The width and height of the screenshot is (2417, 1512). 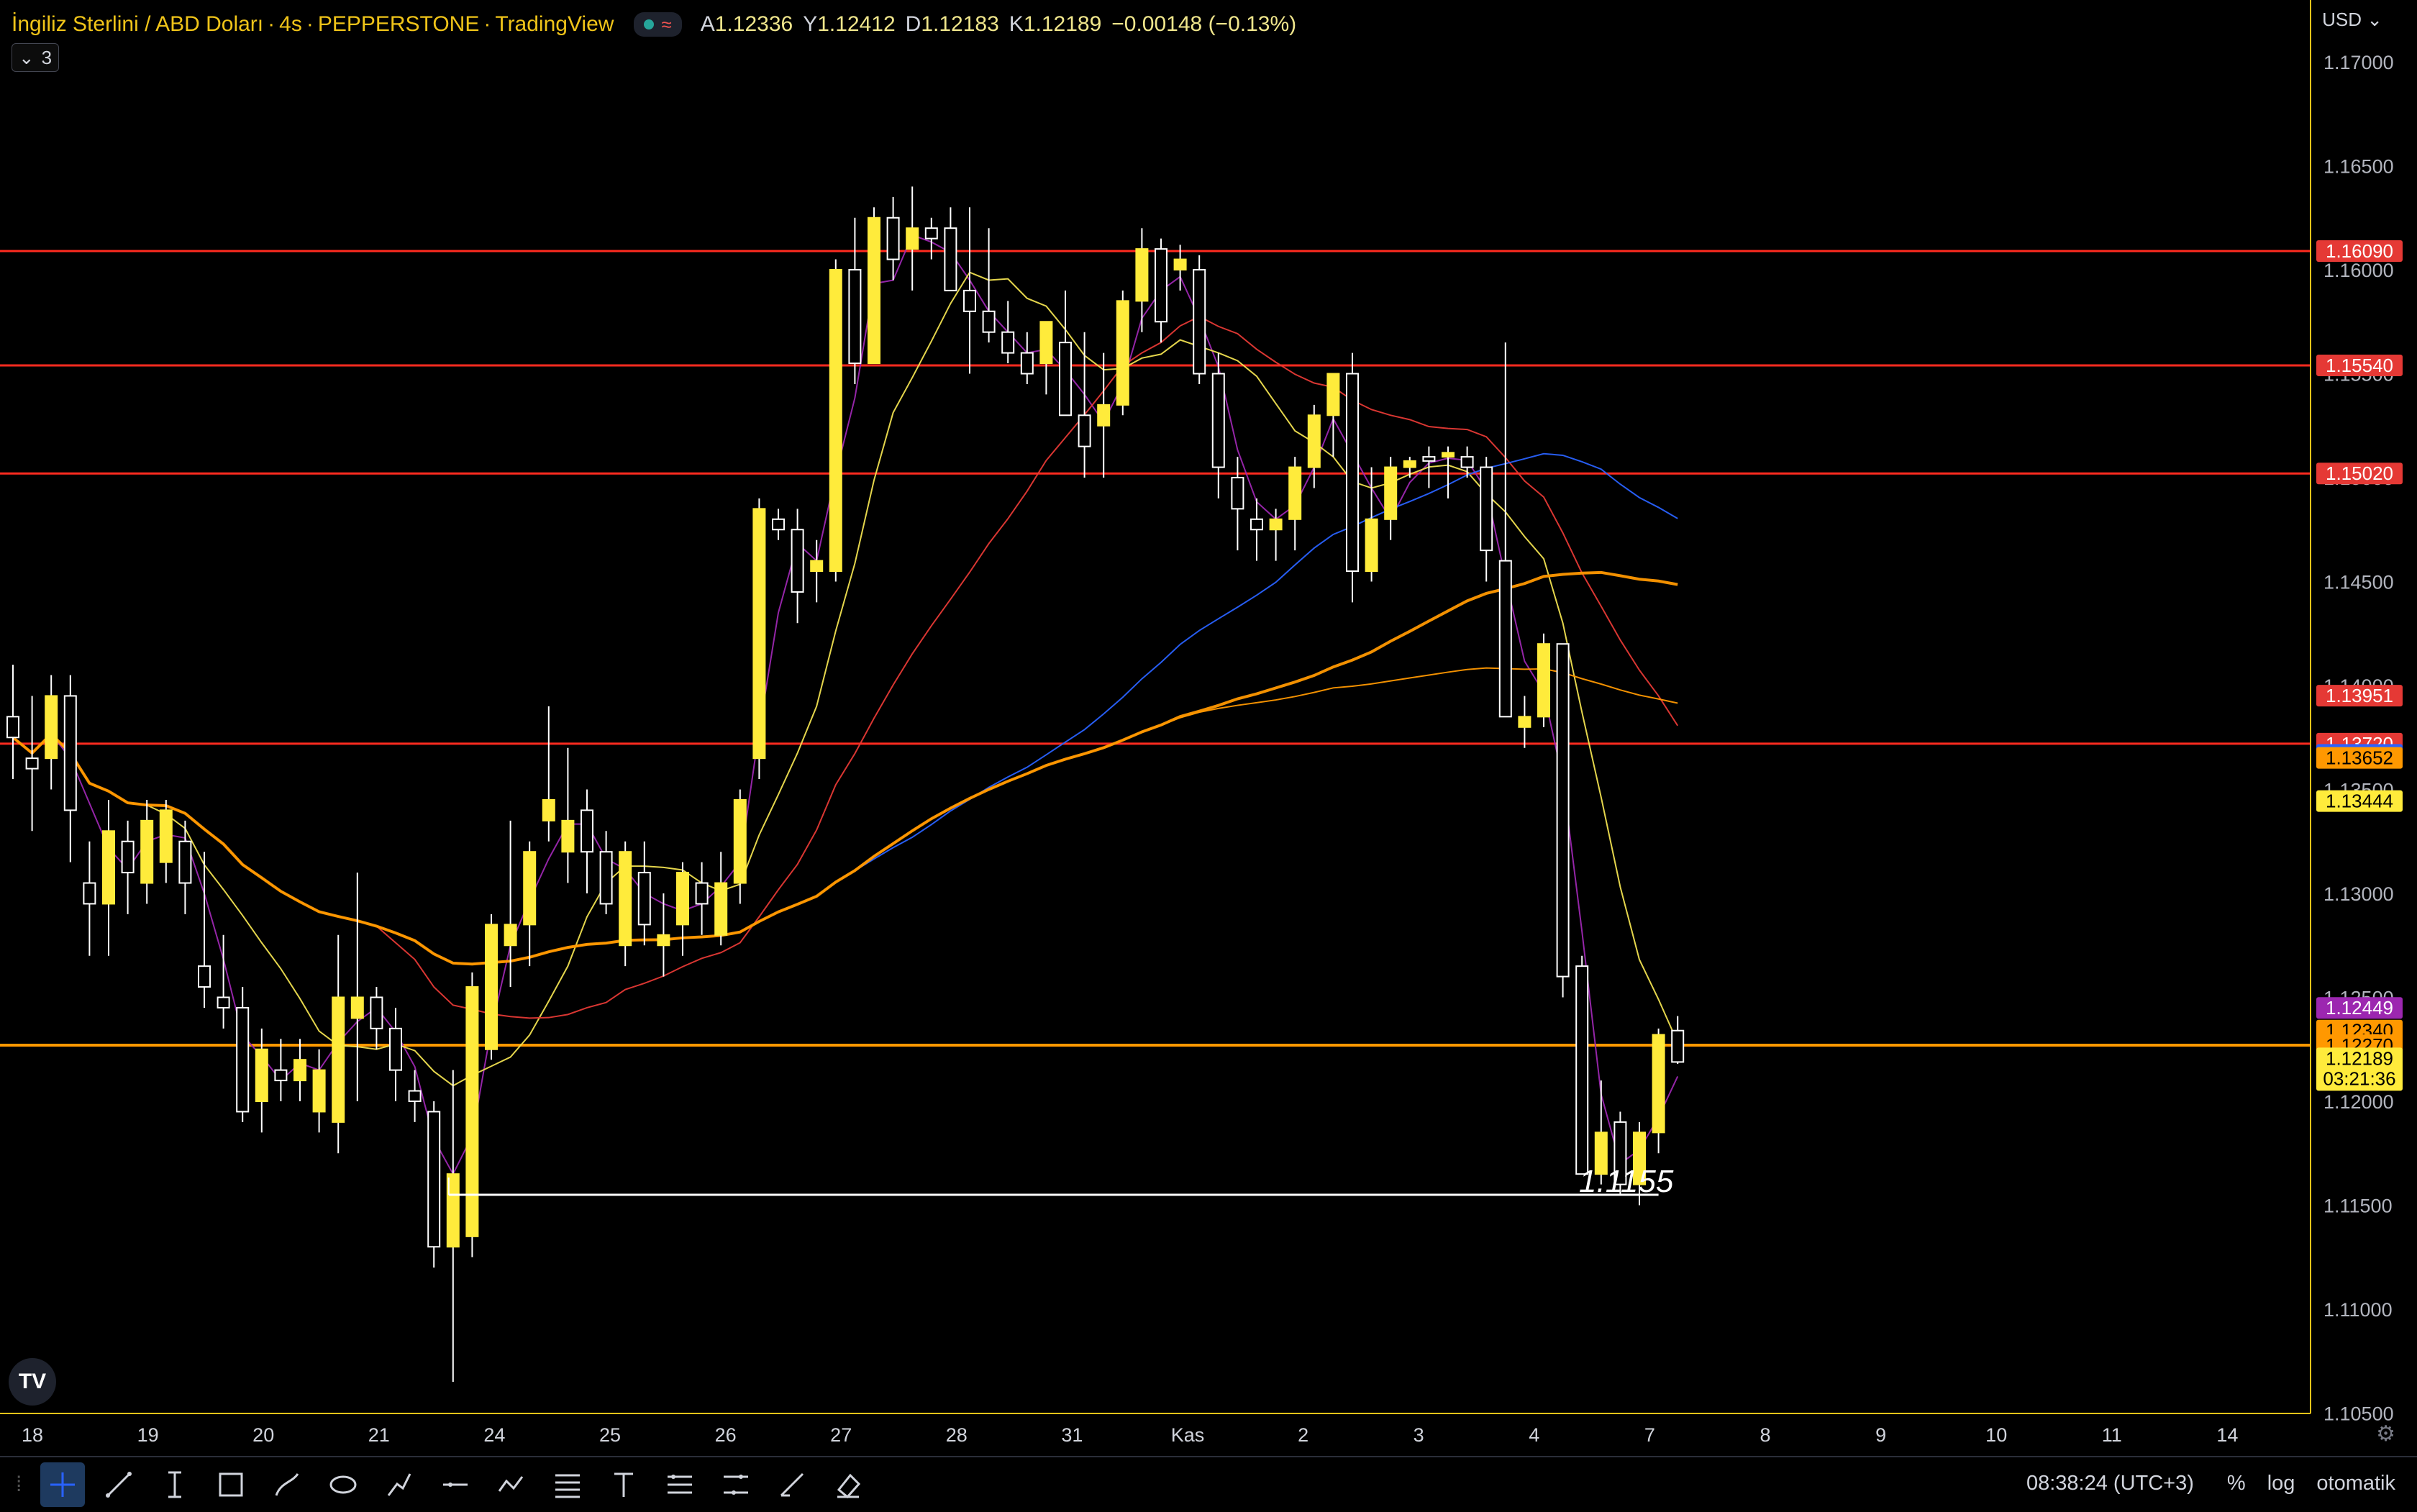 What do you see at coordinates (1130, 1435) in the screenshot?
I see `time-axis: 18 19 20 21 24 25 26 27 28 31 Kas 2 3 4 7 8 9 10 11 14` at bounding box center [1130, 1435].